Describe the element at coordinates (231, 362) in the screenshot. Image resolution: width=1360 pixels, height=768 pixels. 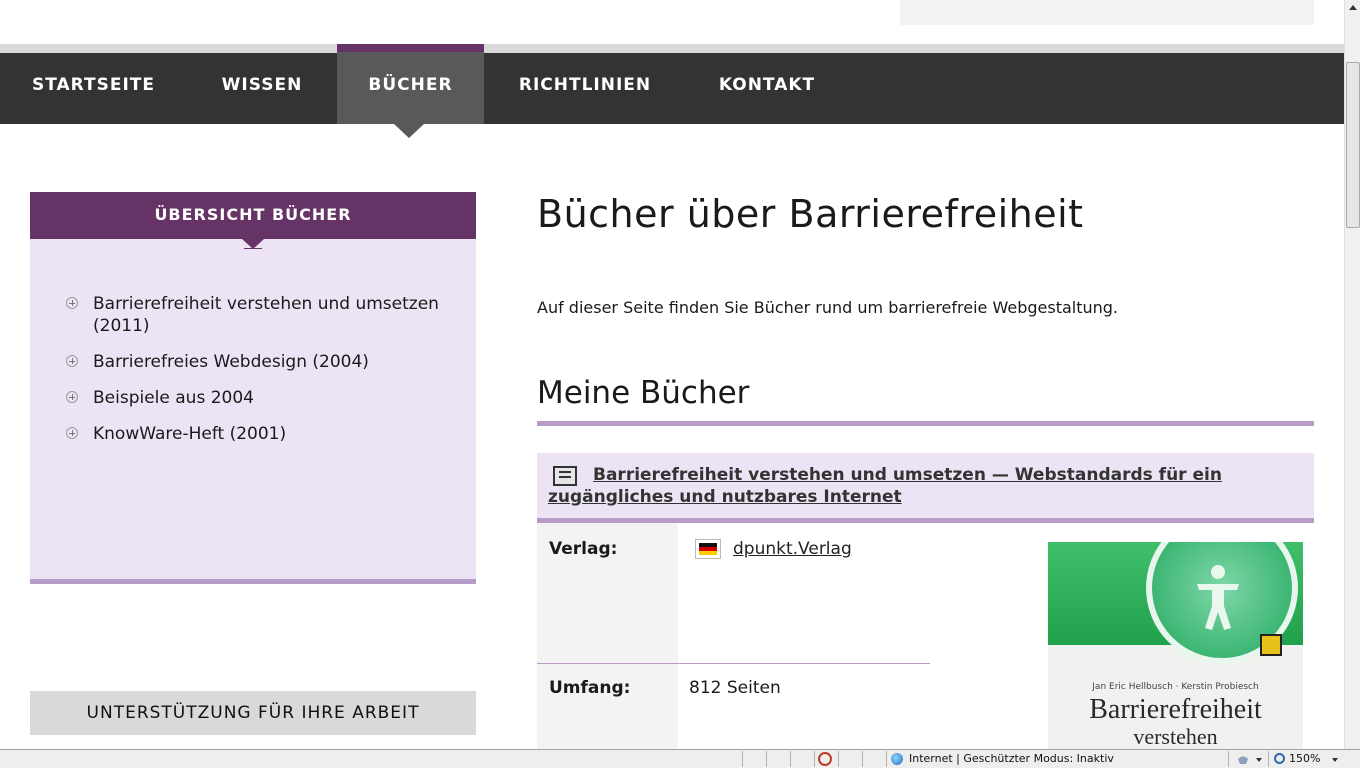
I see `sidebar-item-label: Barrierefreies Webdesign (2004)` at that location.